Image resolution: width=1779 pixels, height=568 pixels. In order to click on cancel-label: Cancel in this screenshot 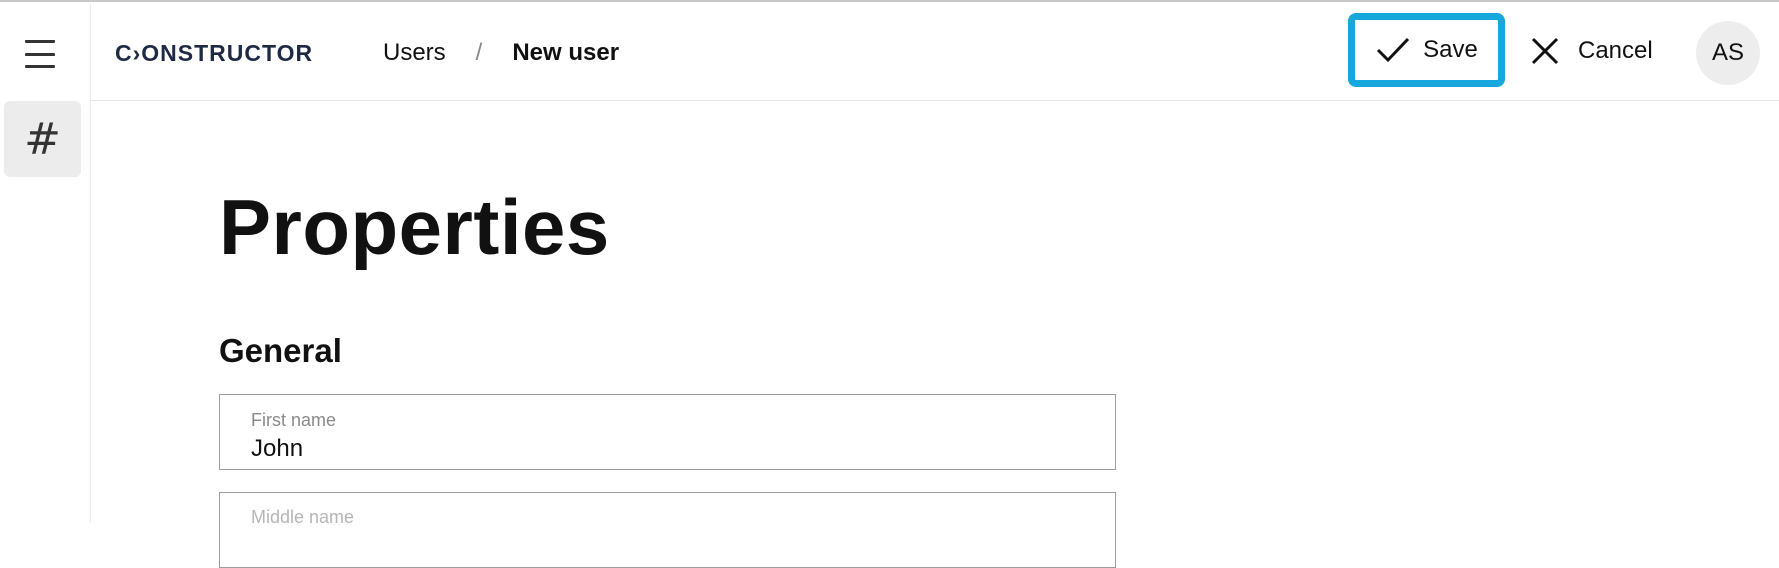, I will do `click(1615, 50)`.